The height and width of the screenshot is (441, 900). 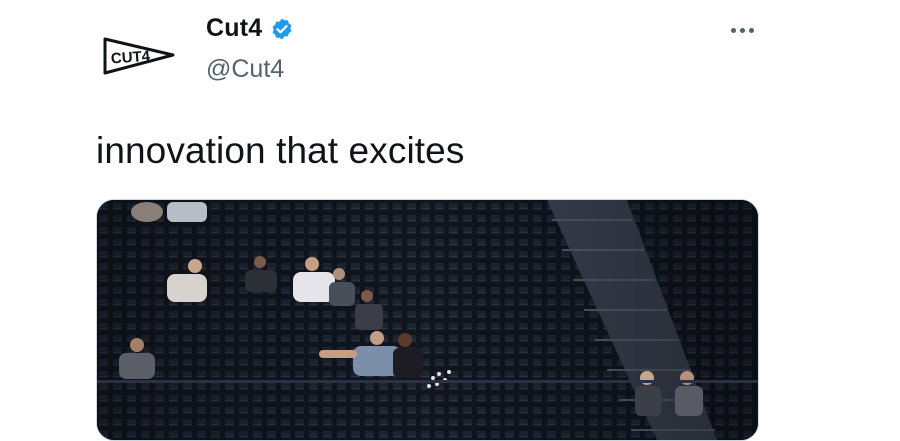 What do you see at coordinates (280, 150) in the screenshot?
I see `tweet-text: innovation that excites` at bounding box center [280, 150].